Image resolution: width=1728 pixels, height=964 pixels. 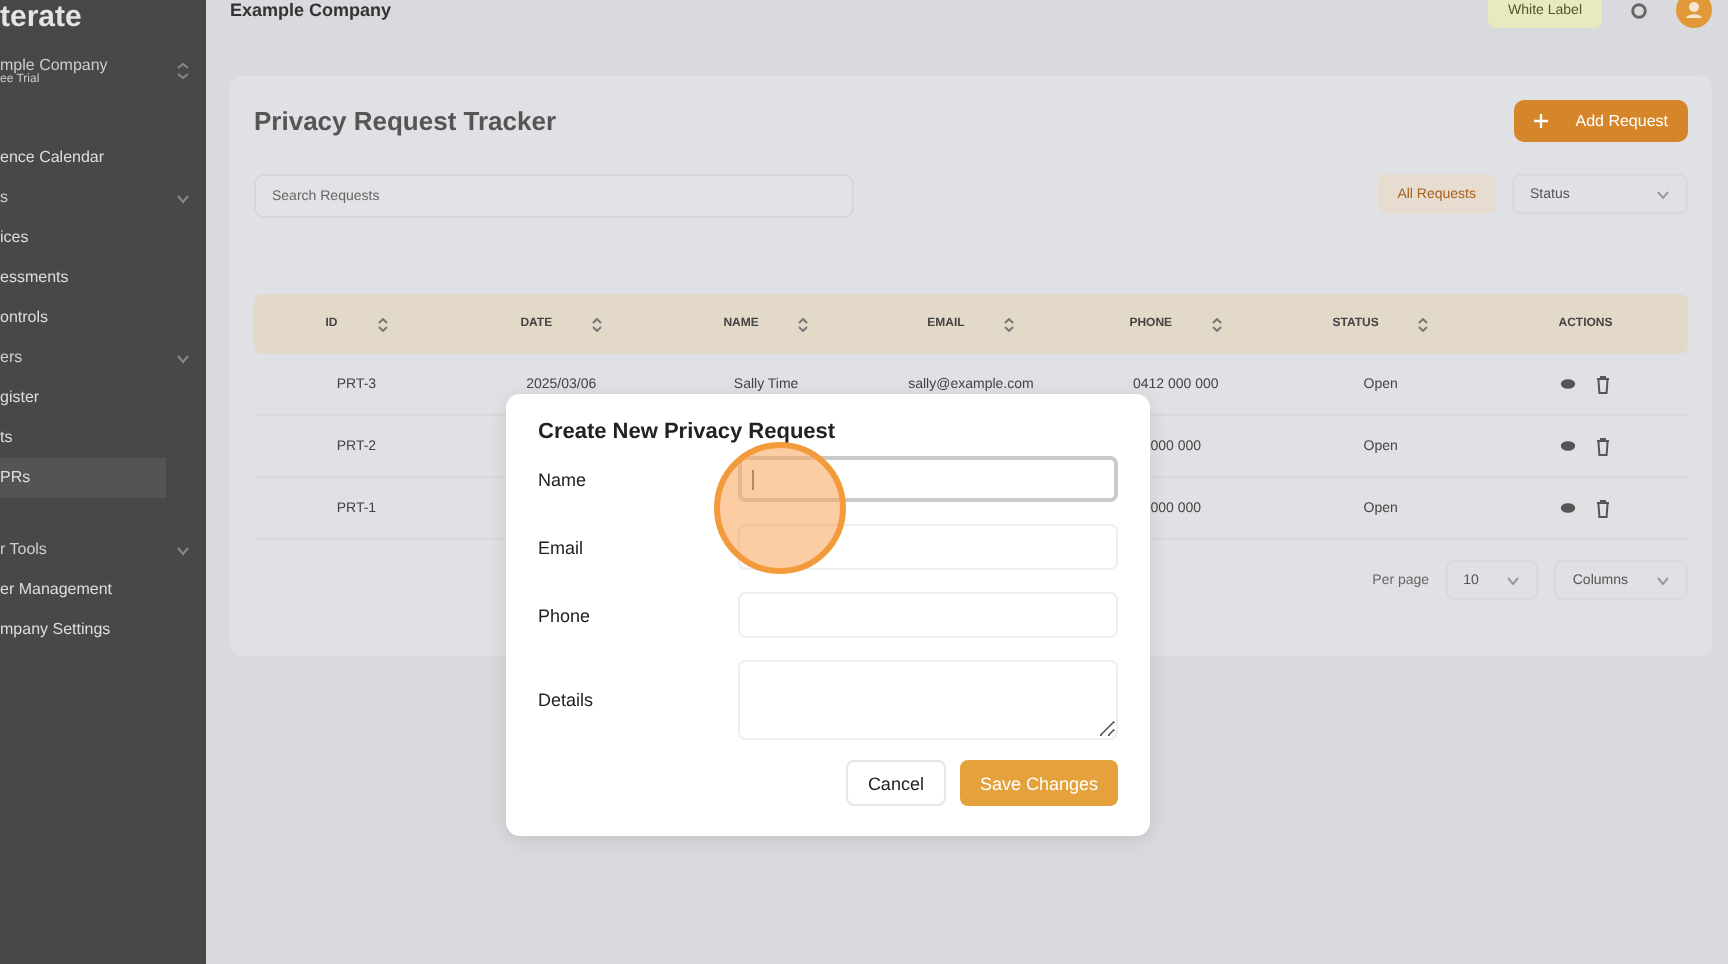 What do you see at coordinates (103, 158) in the screenshot?
I see `sidebar-item: ence Calendar` at bounding box center [103, 158].